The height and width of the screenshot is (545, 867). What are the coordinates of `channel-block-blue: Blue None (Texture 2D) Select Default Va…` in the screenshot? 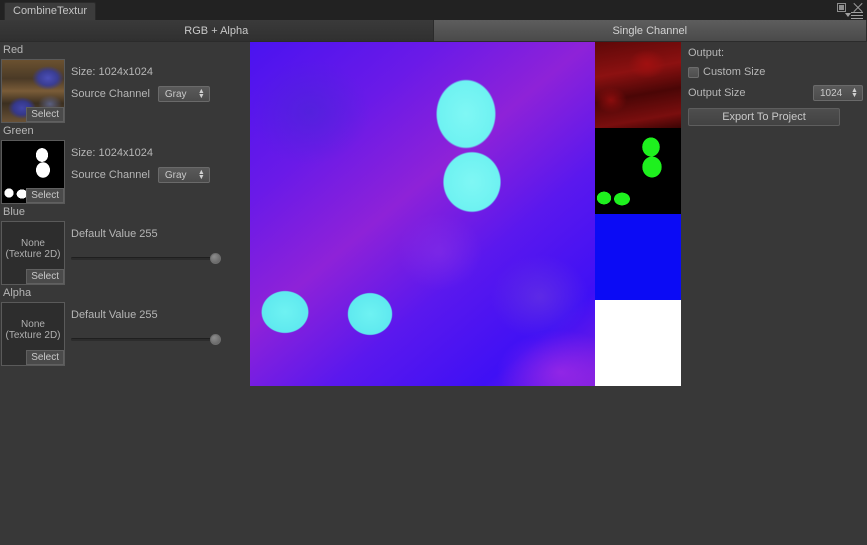 It's located at (124, 244).